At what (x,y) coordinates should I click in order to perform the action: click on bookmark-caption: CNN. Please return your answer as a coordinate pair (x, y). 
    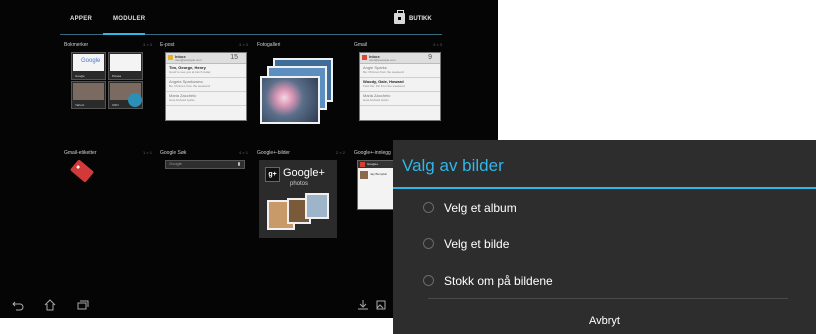
    Looking at the image, I should click on (115, 105).